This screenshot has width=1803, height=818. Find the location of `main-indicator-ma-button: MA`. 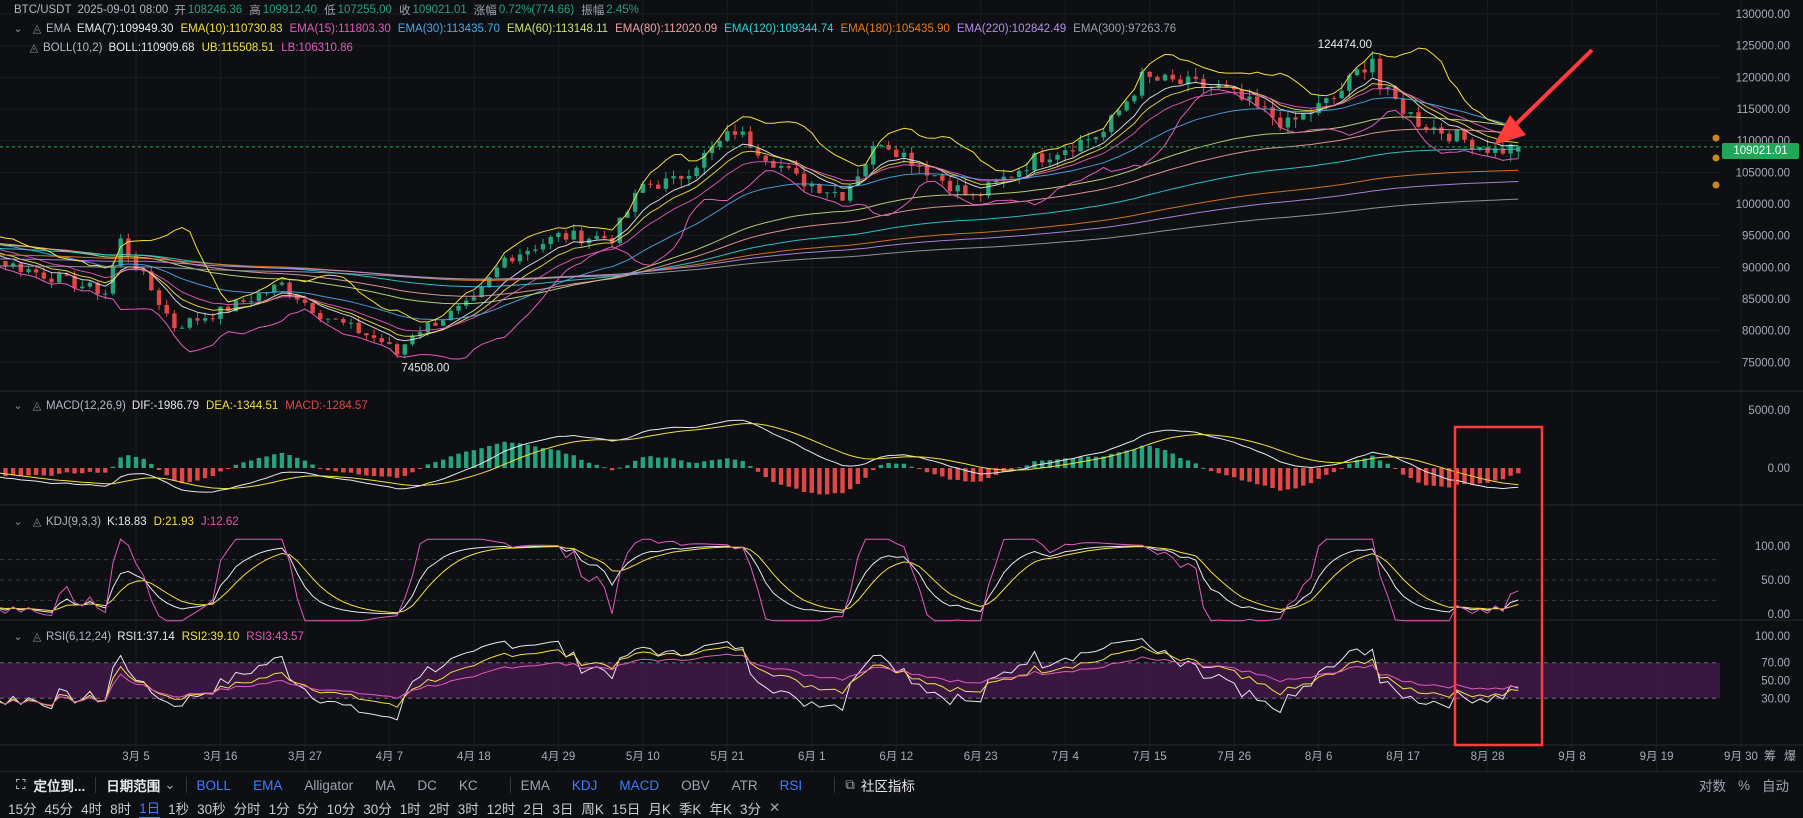

main-indicator-ma-button: MA is located at coordinates (385, 785).